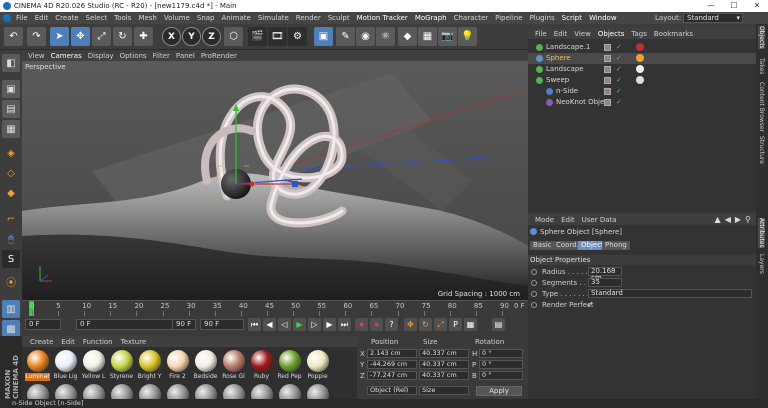 Image resolution: width=768 pixels, height=408 pixels. Describe the element at coordinates (344, 324) in the screenshot. I see `goto-end-icon: ⏭` at that location.